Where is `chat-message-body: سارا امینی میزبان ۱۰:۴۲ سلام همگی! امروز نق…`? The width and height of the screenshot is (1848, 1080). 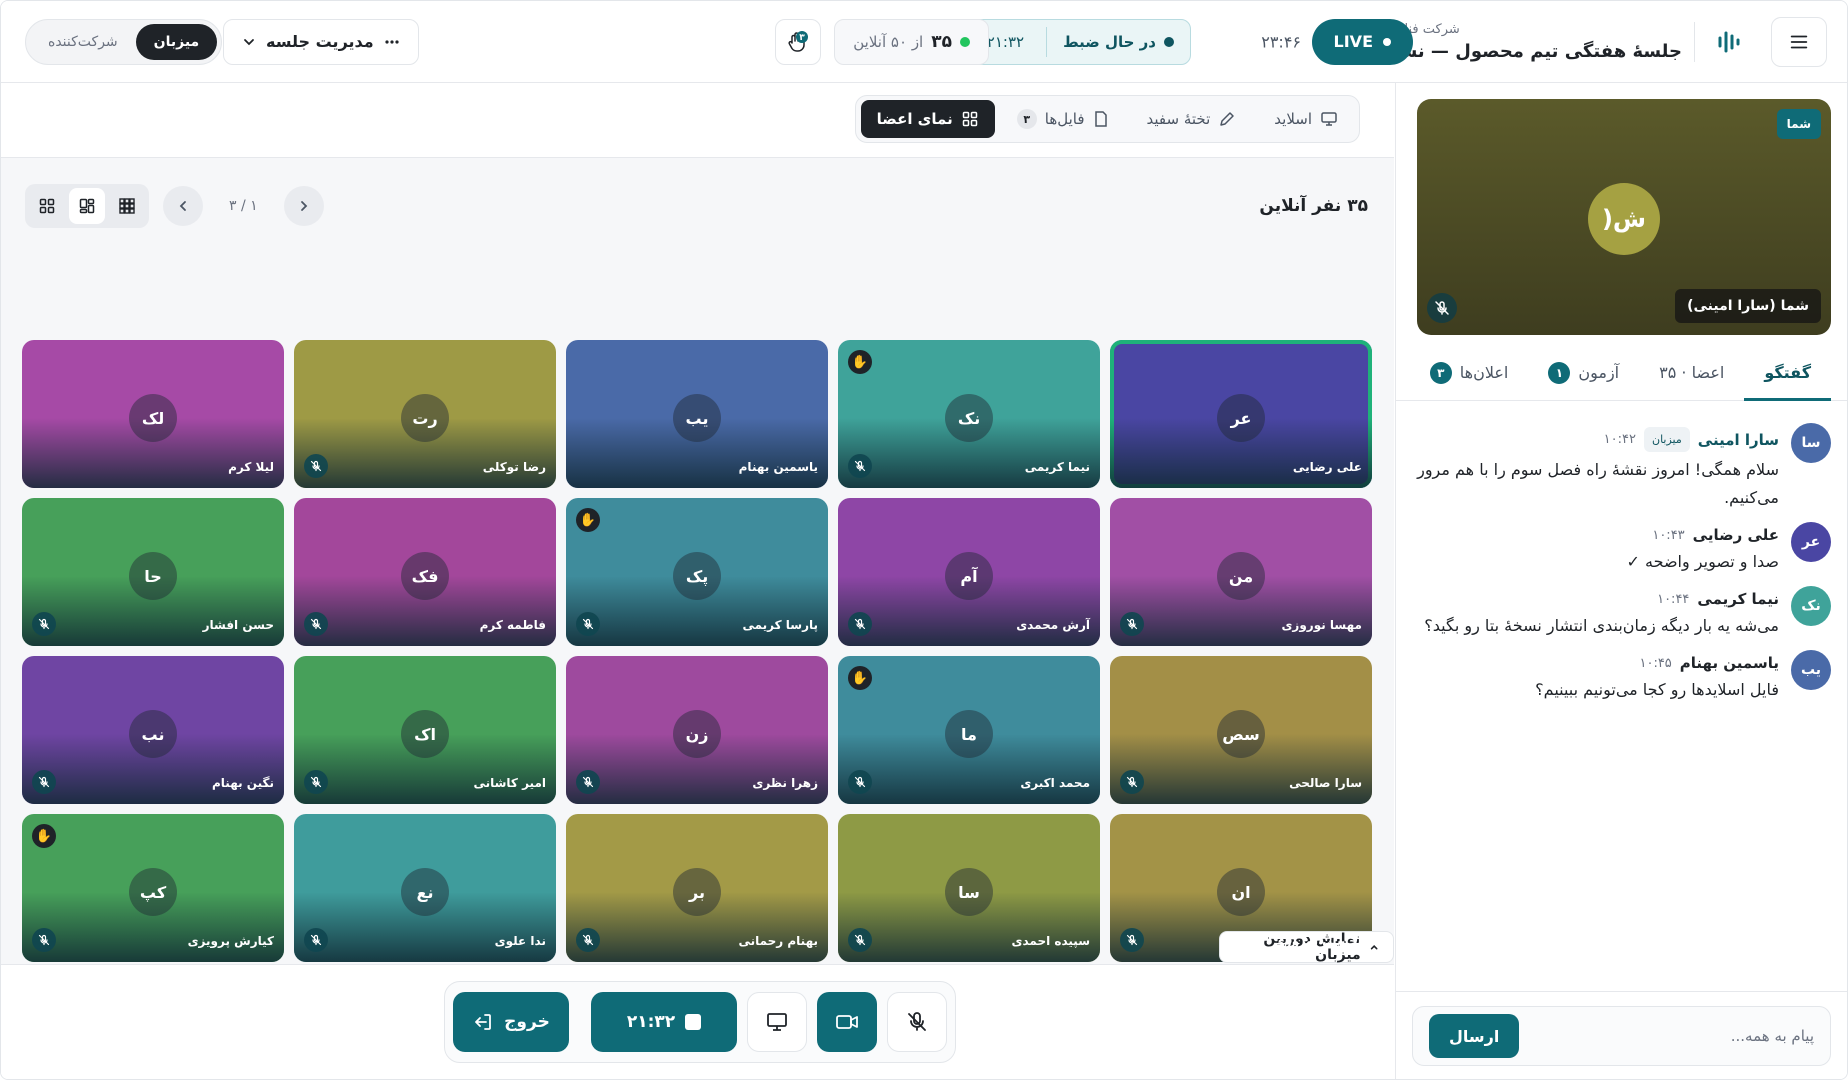
chat-message-body: سارا امینی میزبان ۱۰:۴۲ سلام همگی! امروز نق… is located at coordinates (1595, 467).